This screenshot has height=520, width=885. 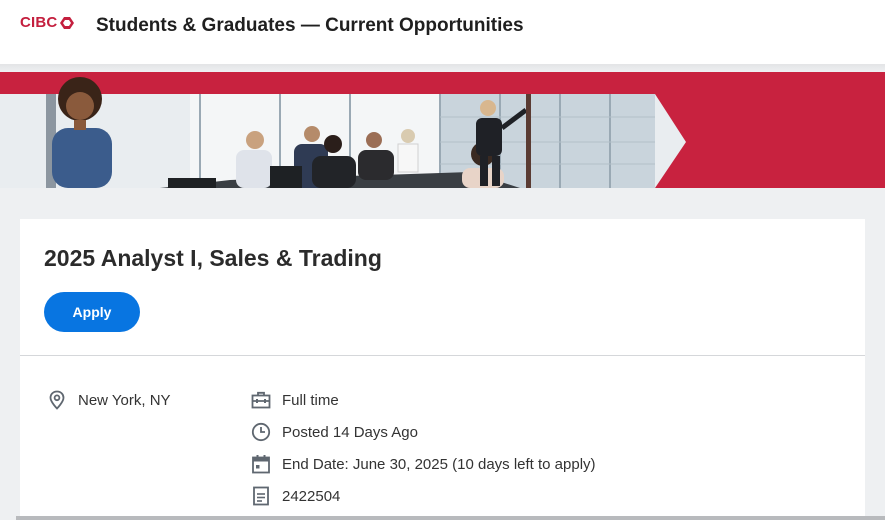 What do you see at coordinates (350, 432) in the screenshot?
I see `posted-text: Posted 14 Days Ago` at bounding box center [350, 432].